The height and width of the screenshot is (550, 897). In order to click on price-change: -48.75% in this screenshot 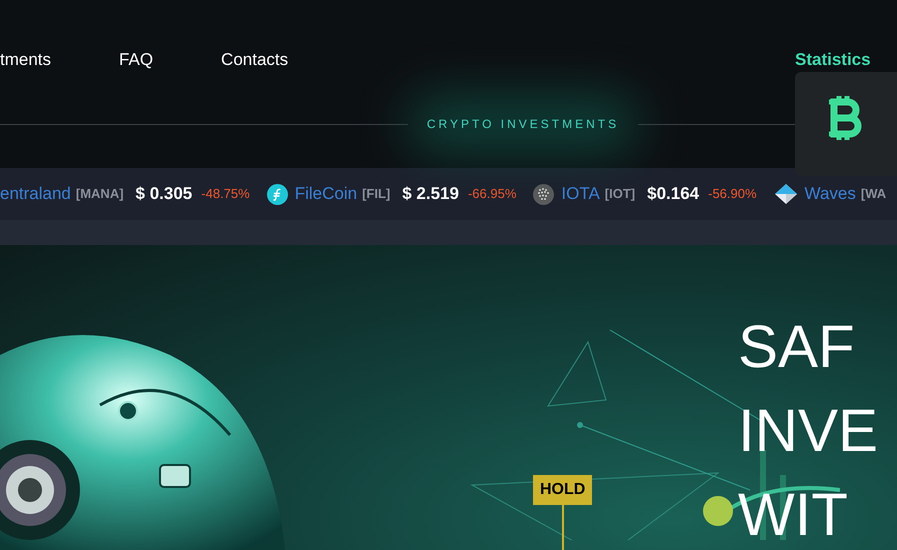, I will do `click(225, 194)`.